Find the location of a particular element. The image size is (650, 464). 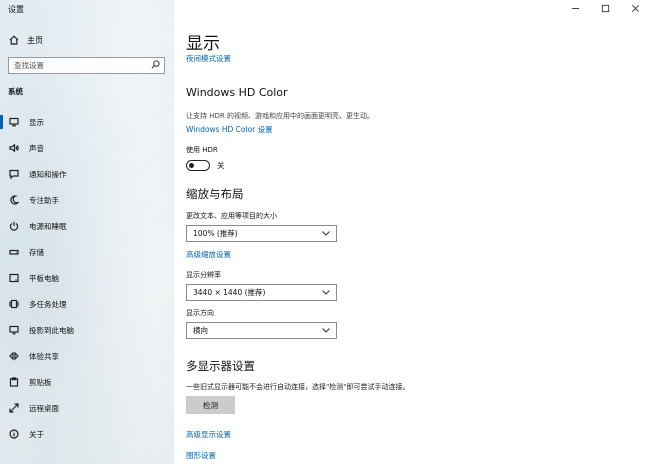

sidebar-item-label: 关于 is located at coordinates (36, 434).